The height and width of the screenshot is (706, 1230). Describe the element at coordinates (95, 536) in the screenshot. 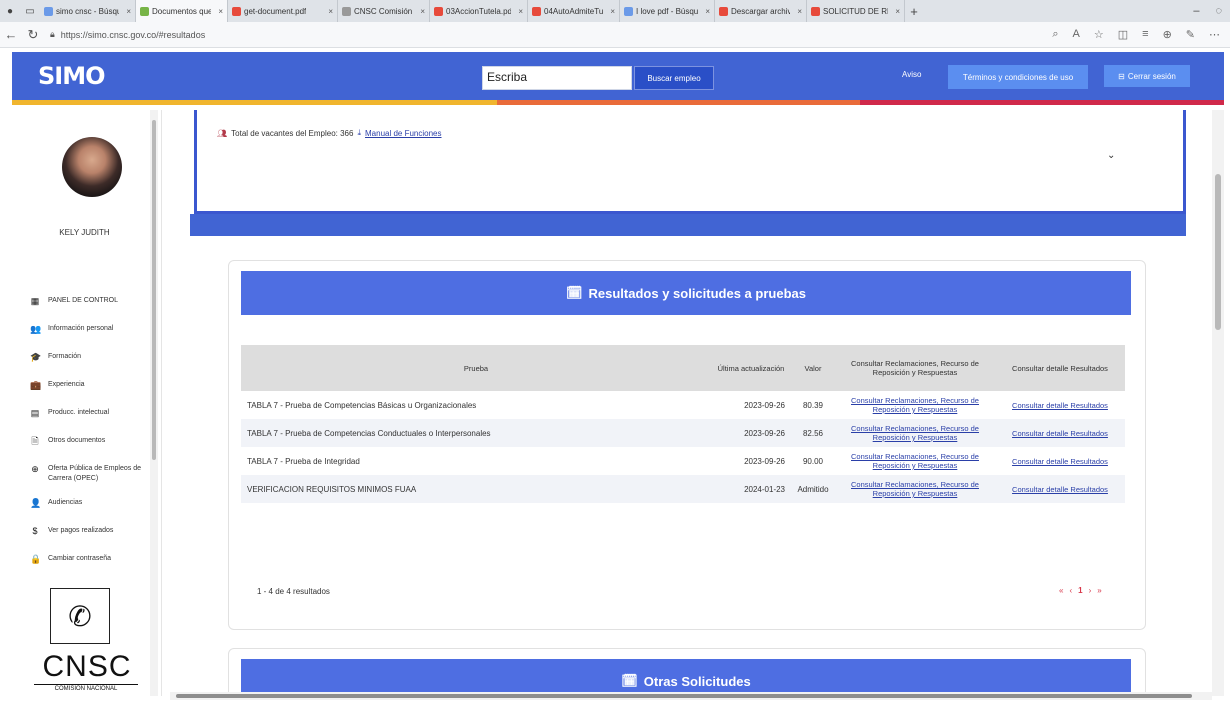

I see `sidebar-item: $ Ver pagos realizados` at that location.